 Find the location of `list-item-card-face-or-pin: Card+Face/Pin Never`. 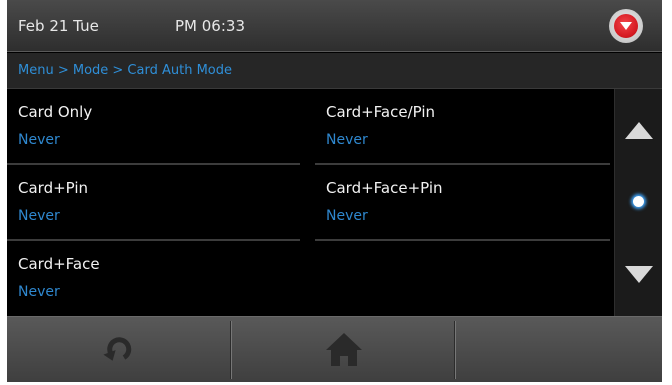

list-item-card-face-or-pin: Card+Face/Pin Never is located at coordinates (462, 126).